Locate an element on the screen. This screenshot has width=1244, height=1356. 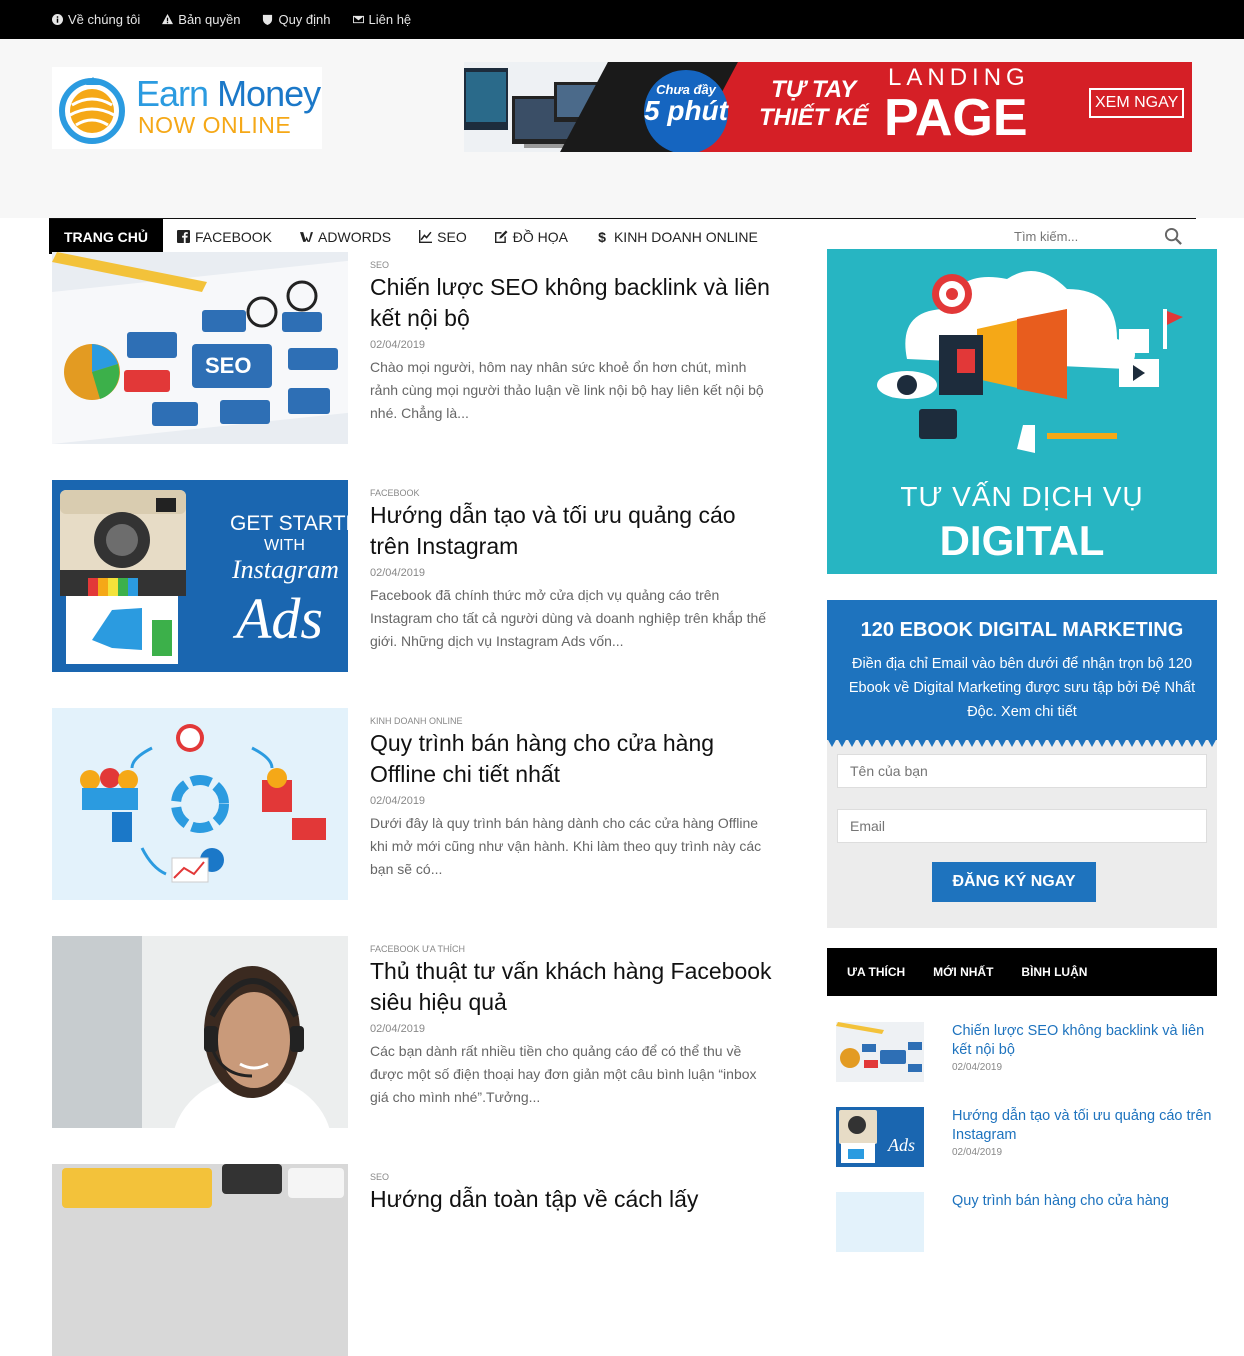
copyright-link-label: Bản quyền is located at coordinates (209, 19).